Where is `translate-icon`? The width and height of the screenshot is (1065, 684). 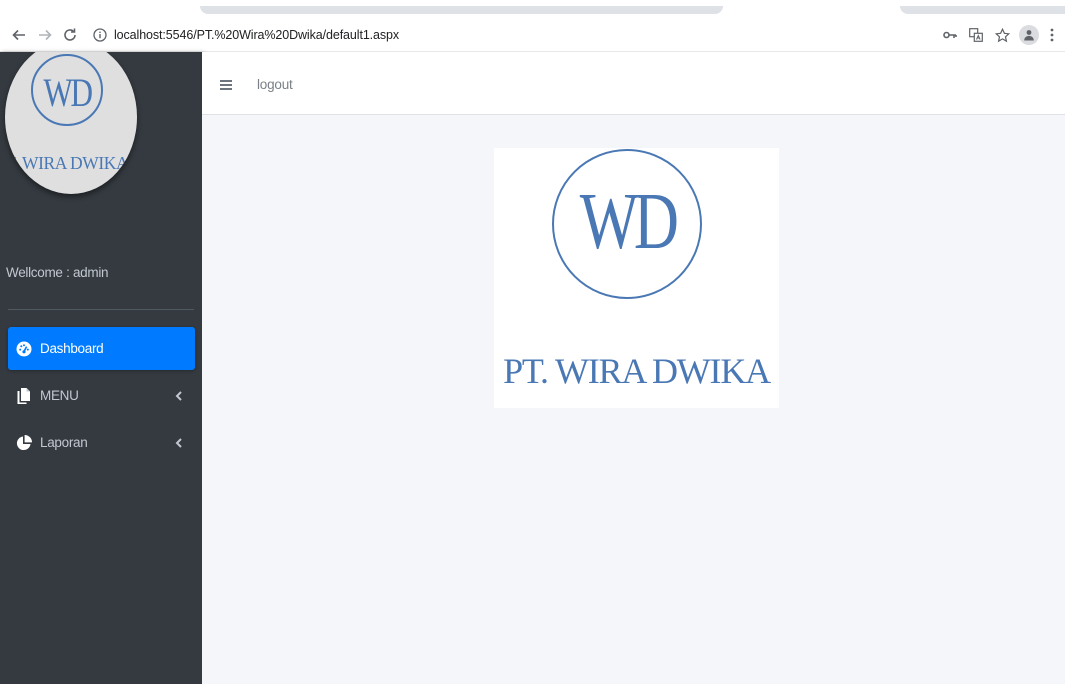
translate-icon is located at coordinates (976, 35).